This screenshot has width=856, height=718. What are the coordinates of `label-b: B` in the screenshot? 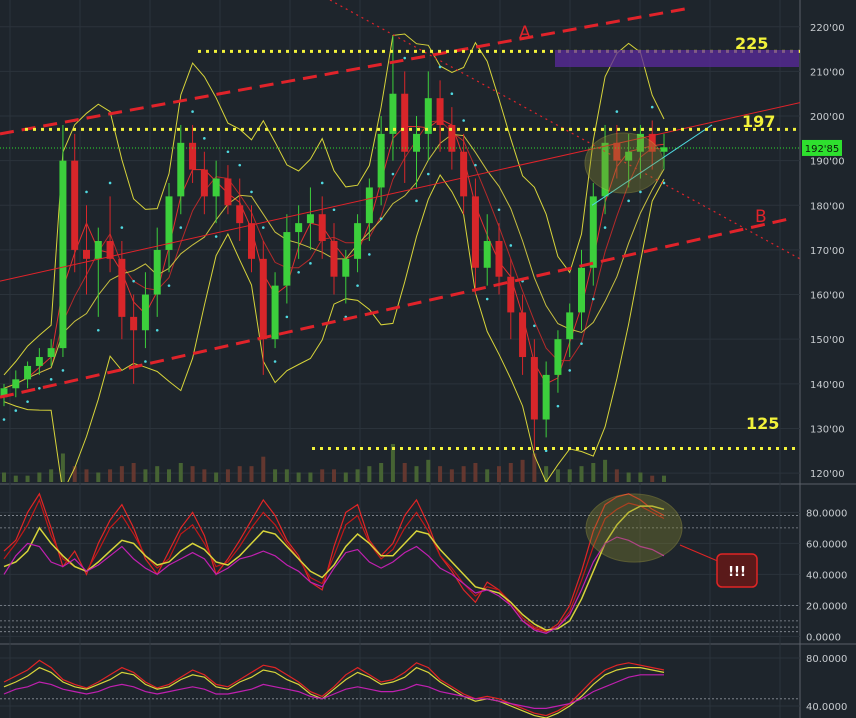 It's located at (761, 217).